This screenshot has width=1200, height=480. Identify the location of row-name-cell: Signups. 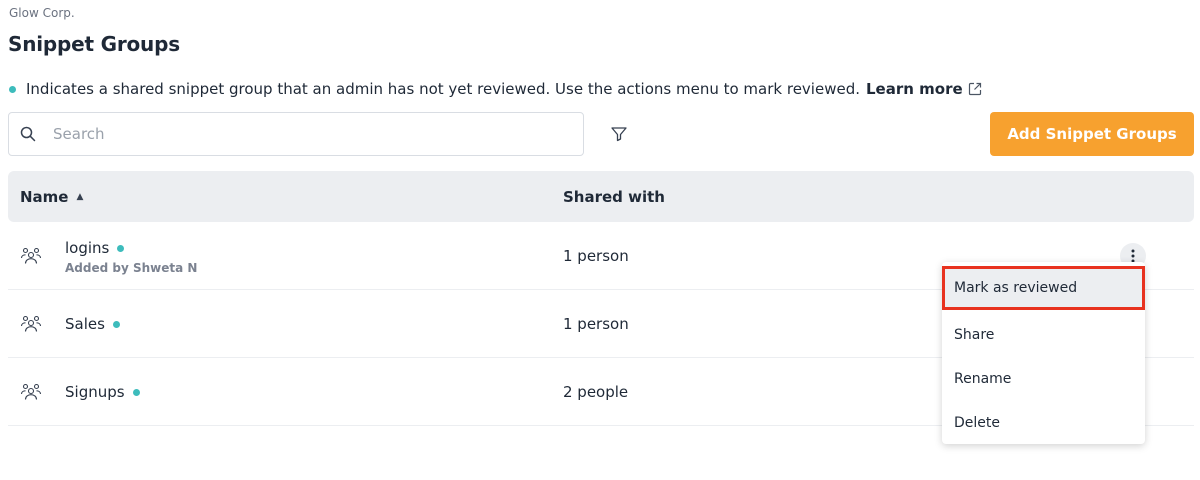
(102, 392).